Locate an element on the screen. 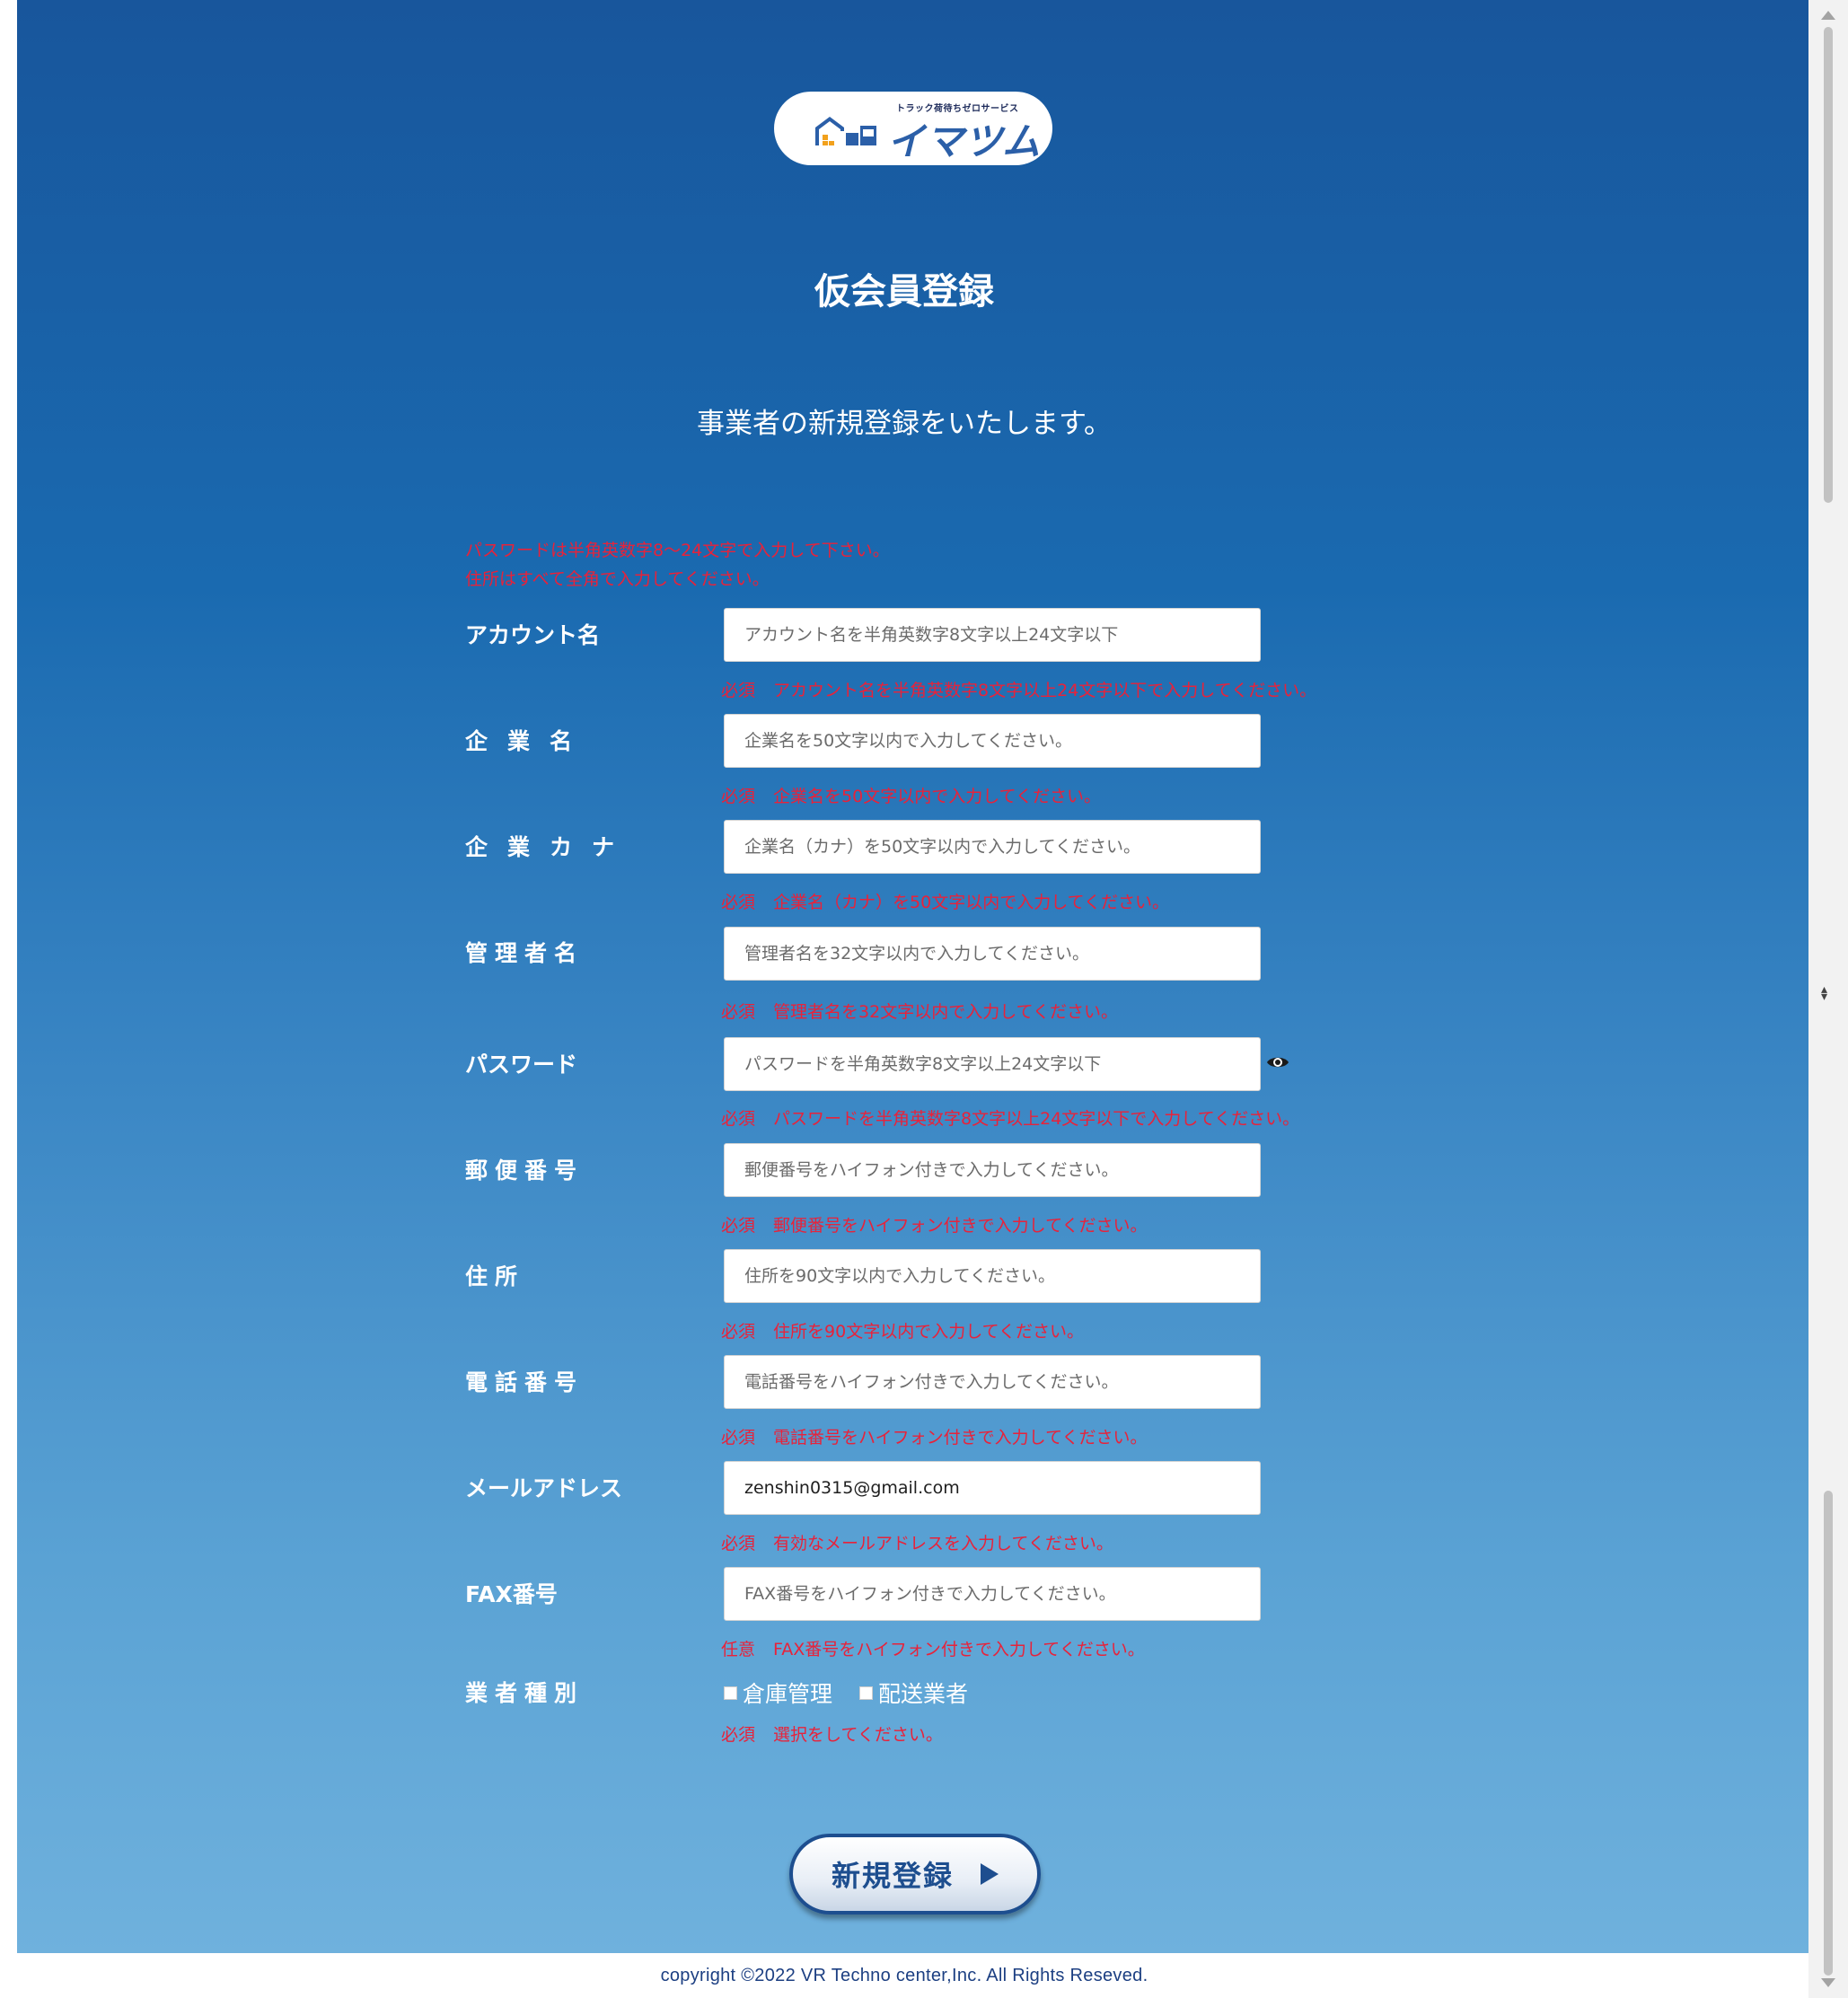 This screenshot has height=1998, width=1848. eye-icon is located at coordinates (1277, 1062).